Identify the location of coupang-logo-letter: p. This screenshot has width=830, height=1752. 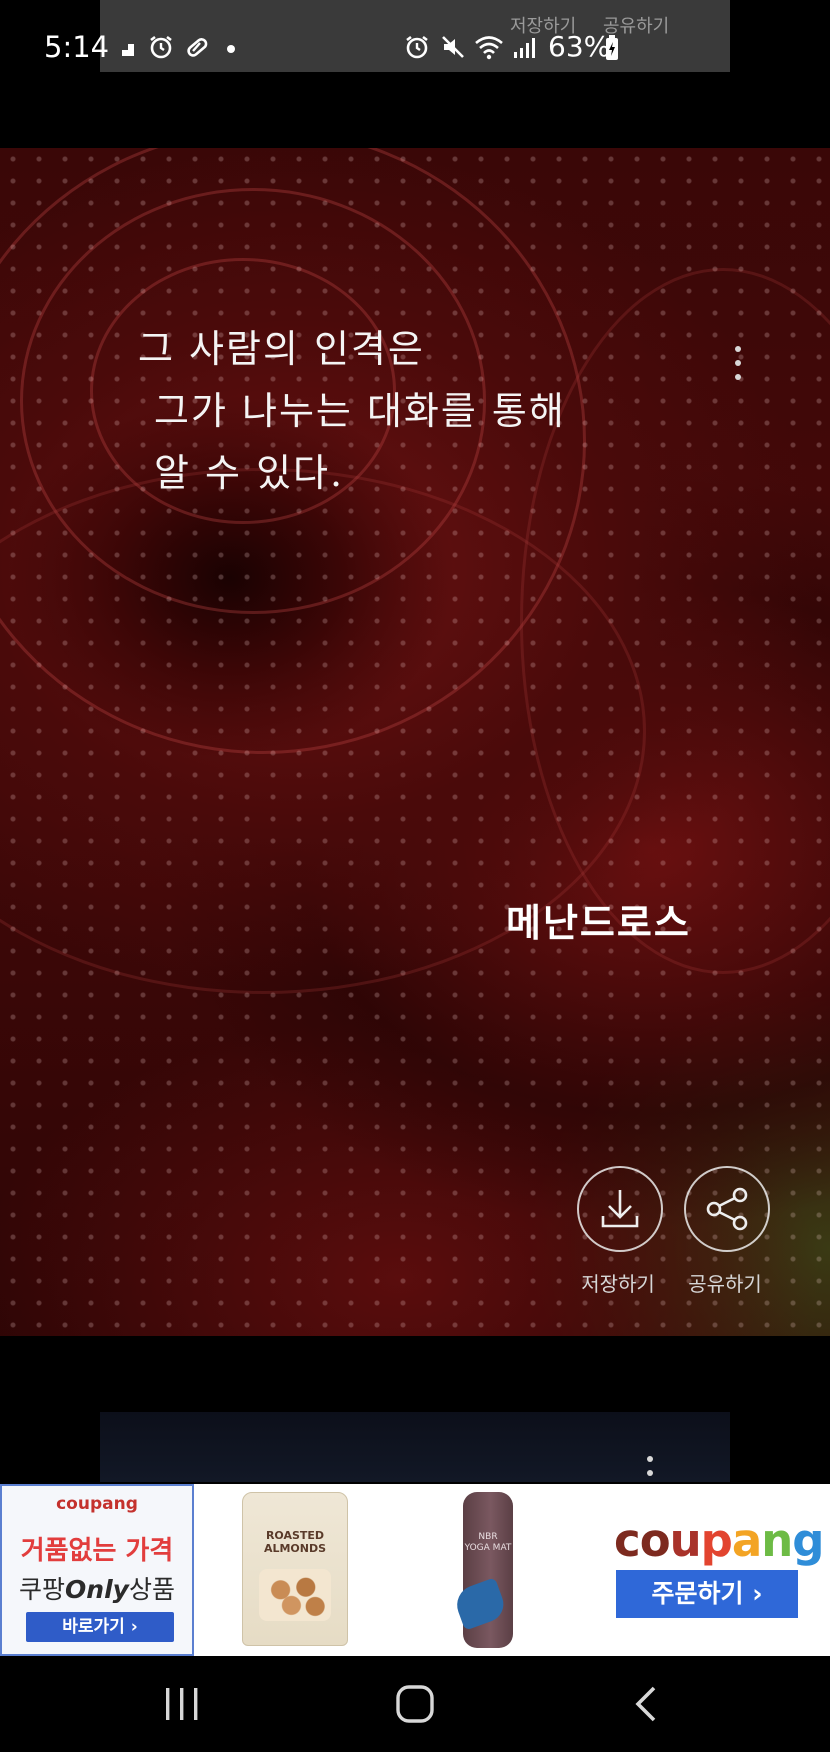
(716, 1540).